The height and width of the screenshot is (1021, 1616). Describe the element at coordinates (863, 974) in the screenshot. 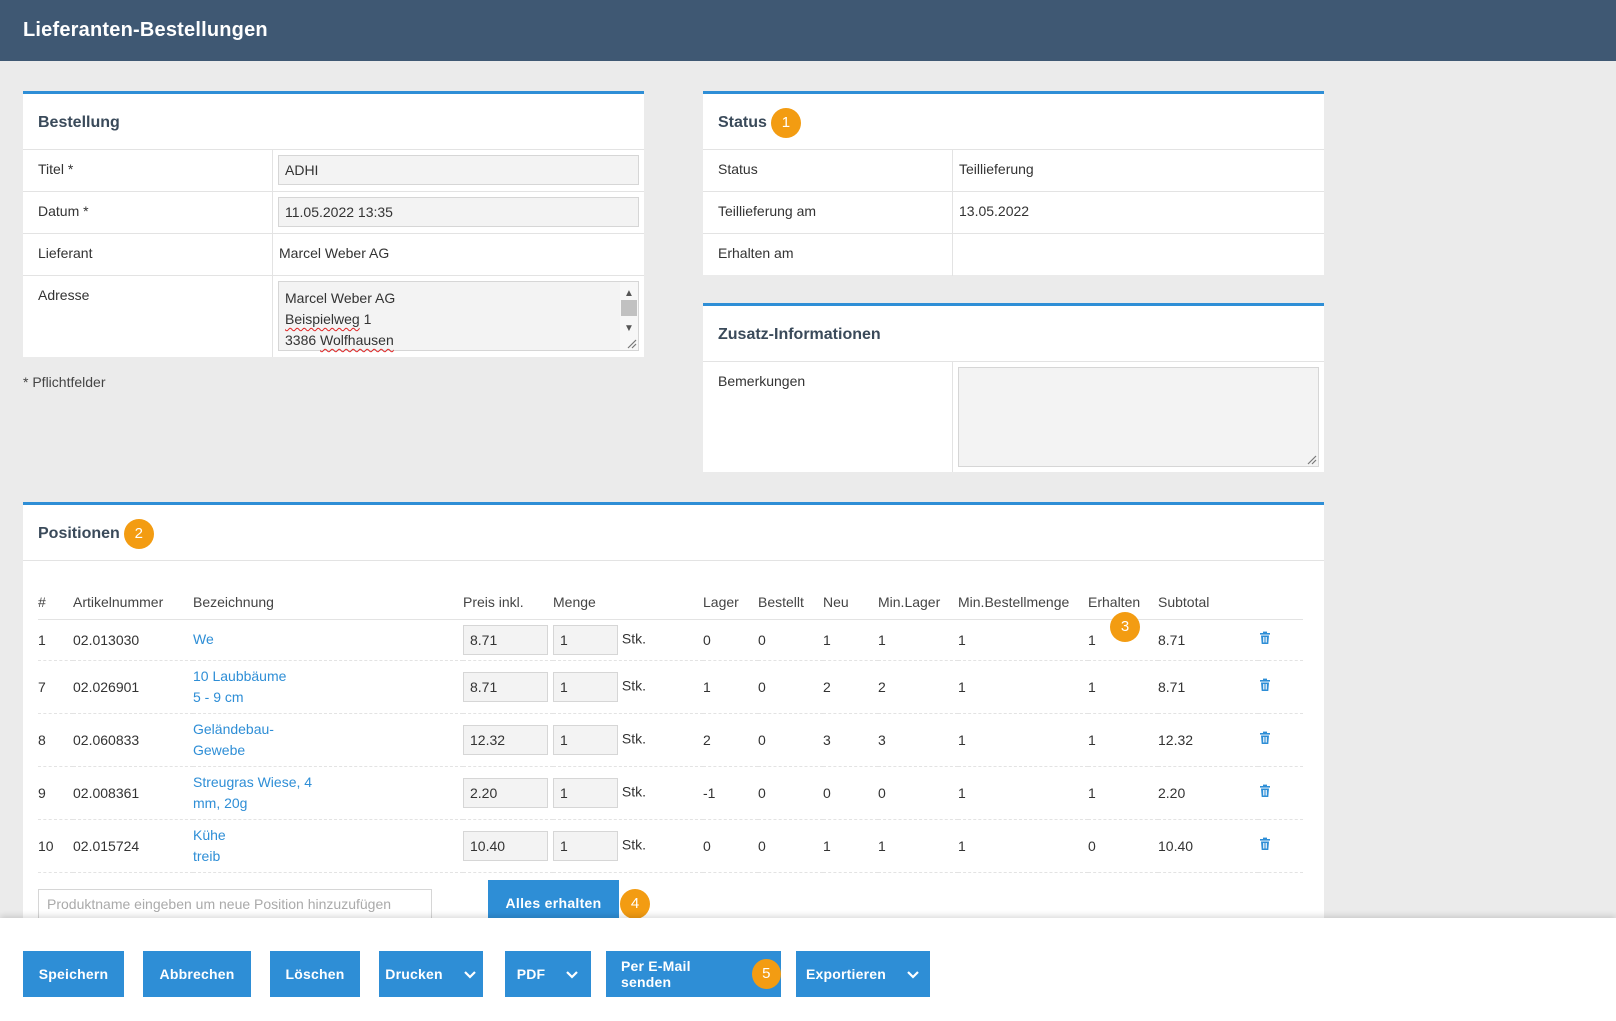

I see `exportieren-button: Exportieren` at that location.